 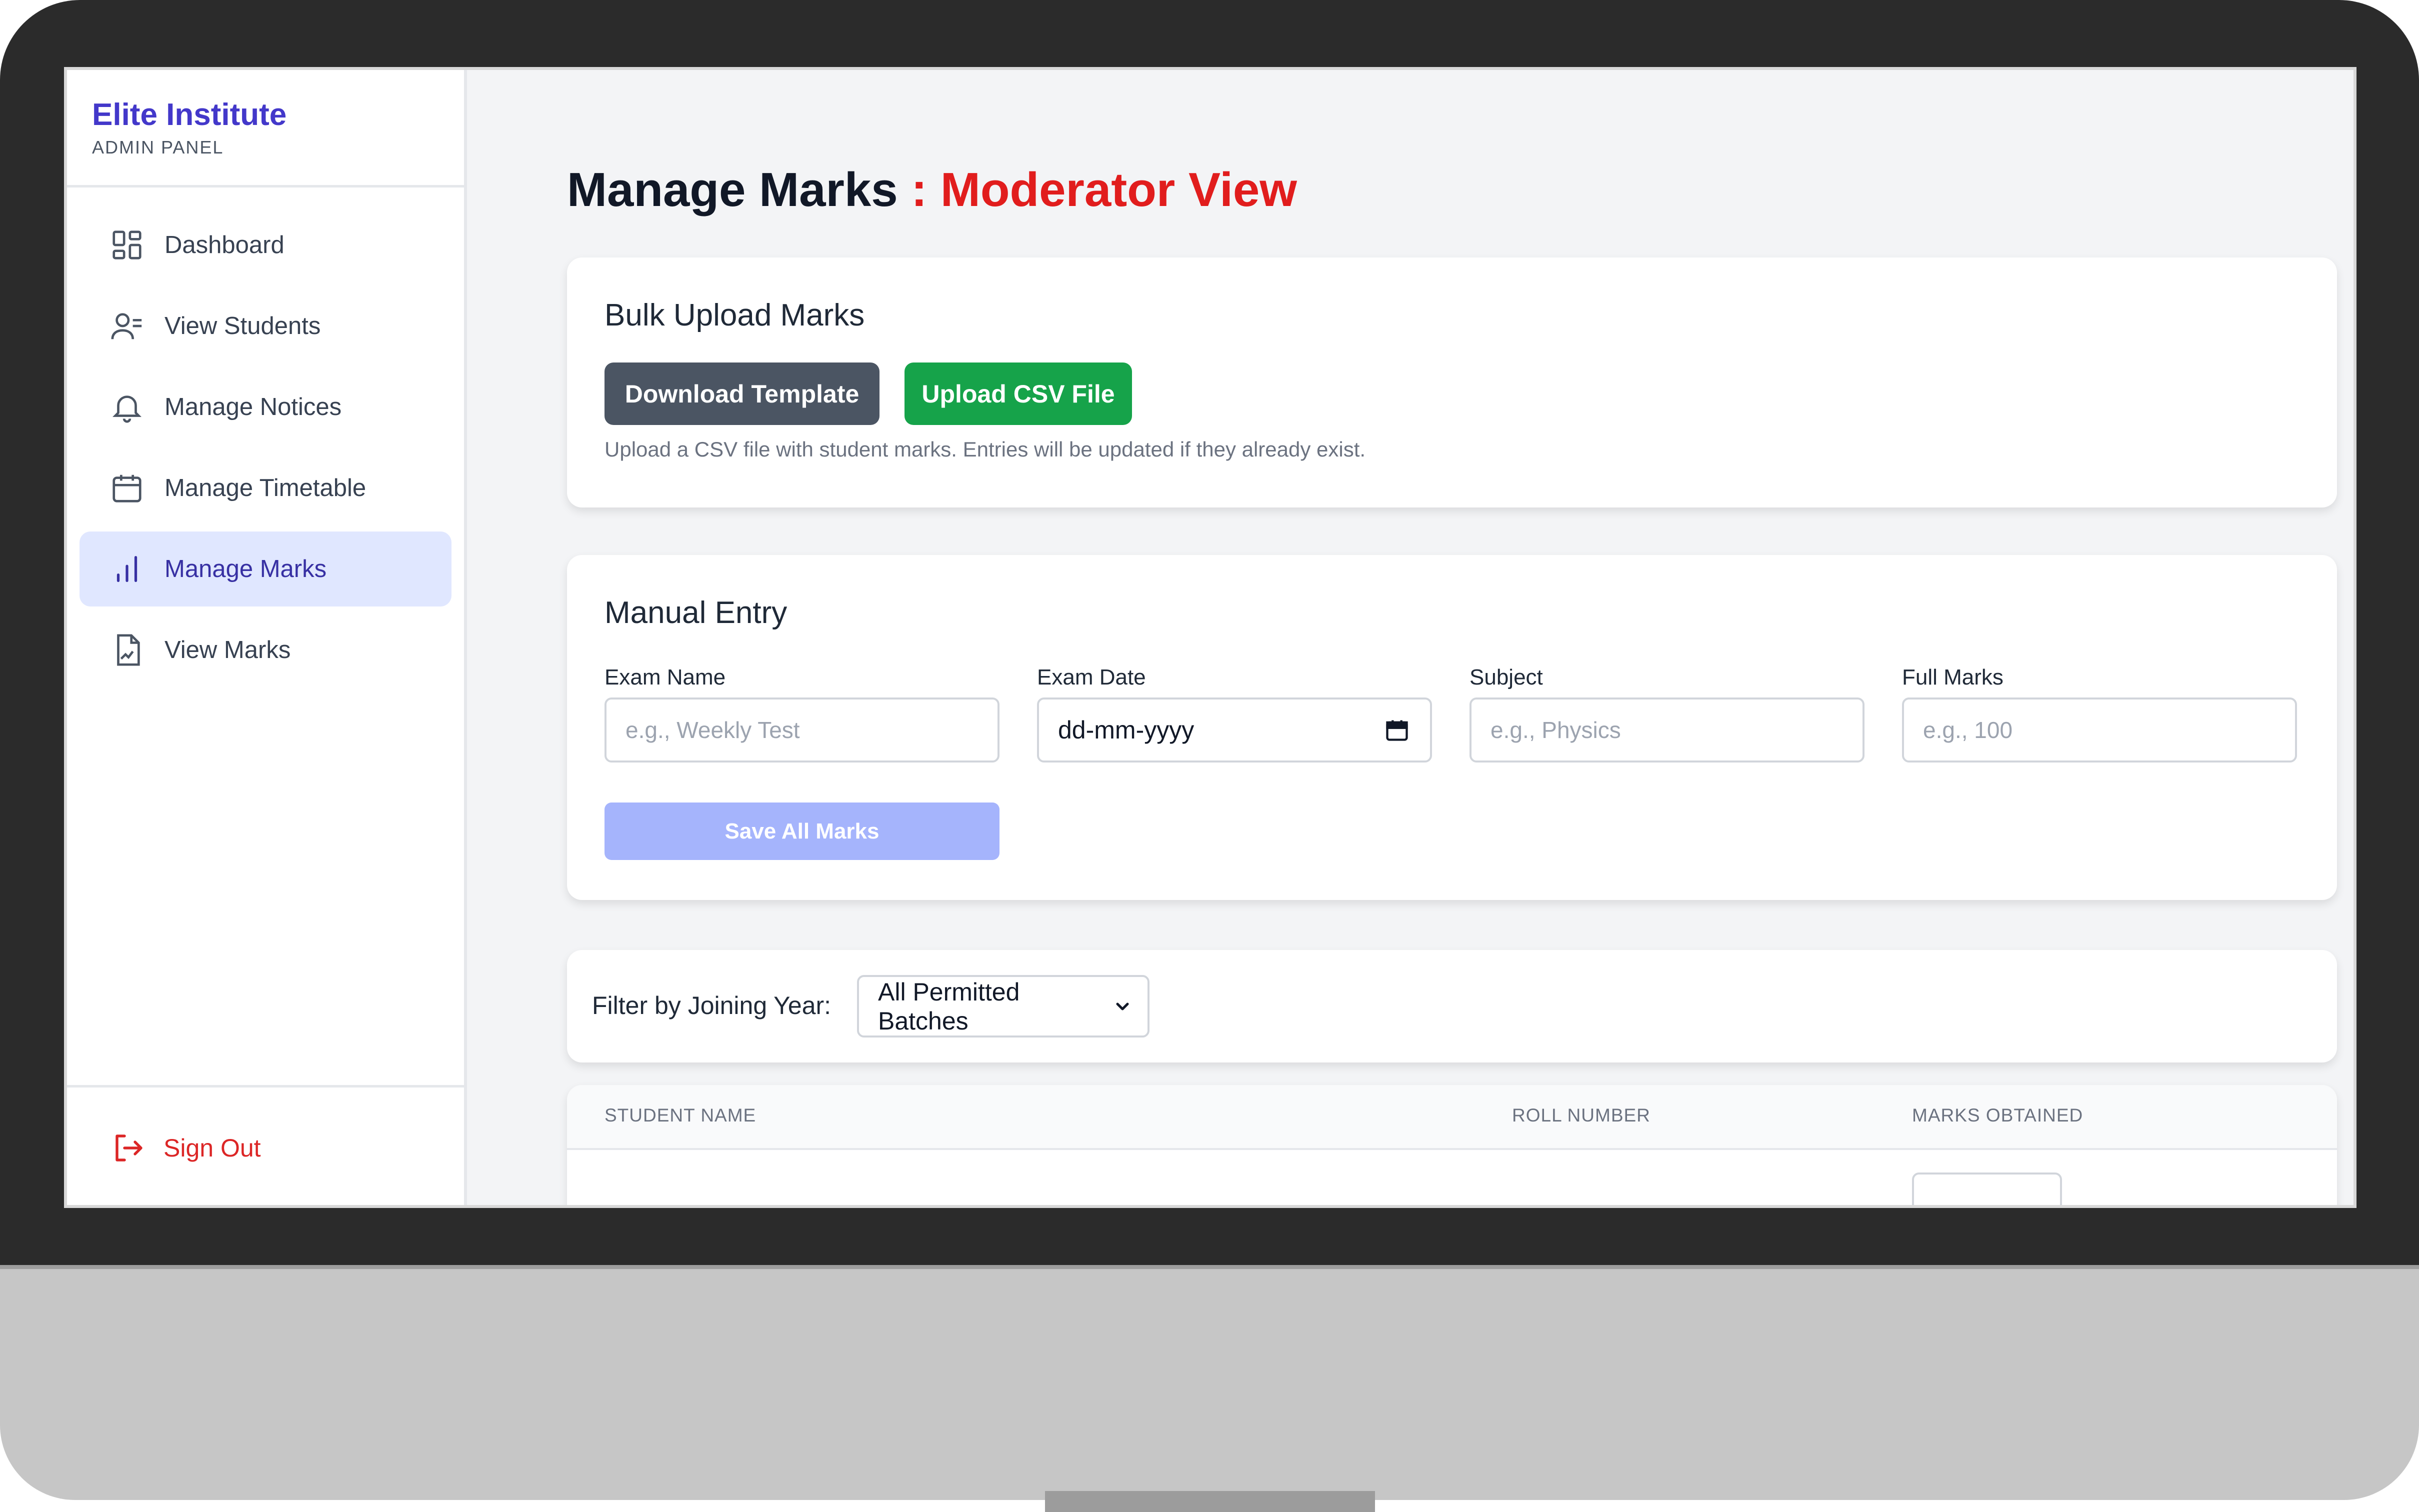 I want to click on manual-entry-heading: Manual Entry, so click(x=696, y=613).